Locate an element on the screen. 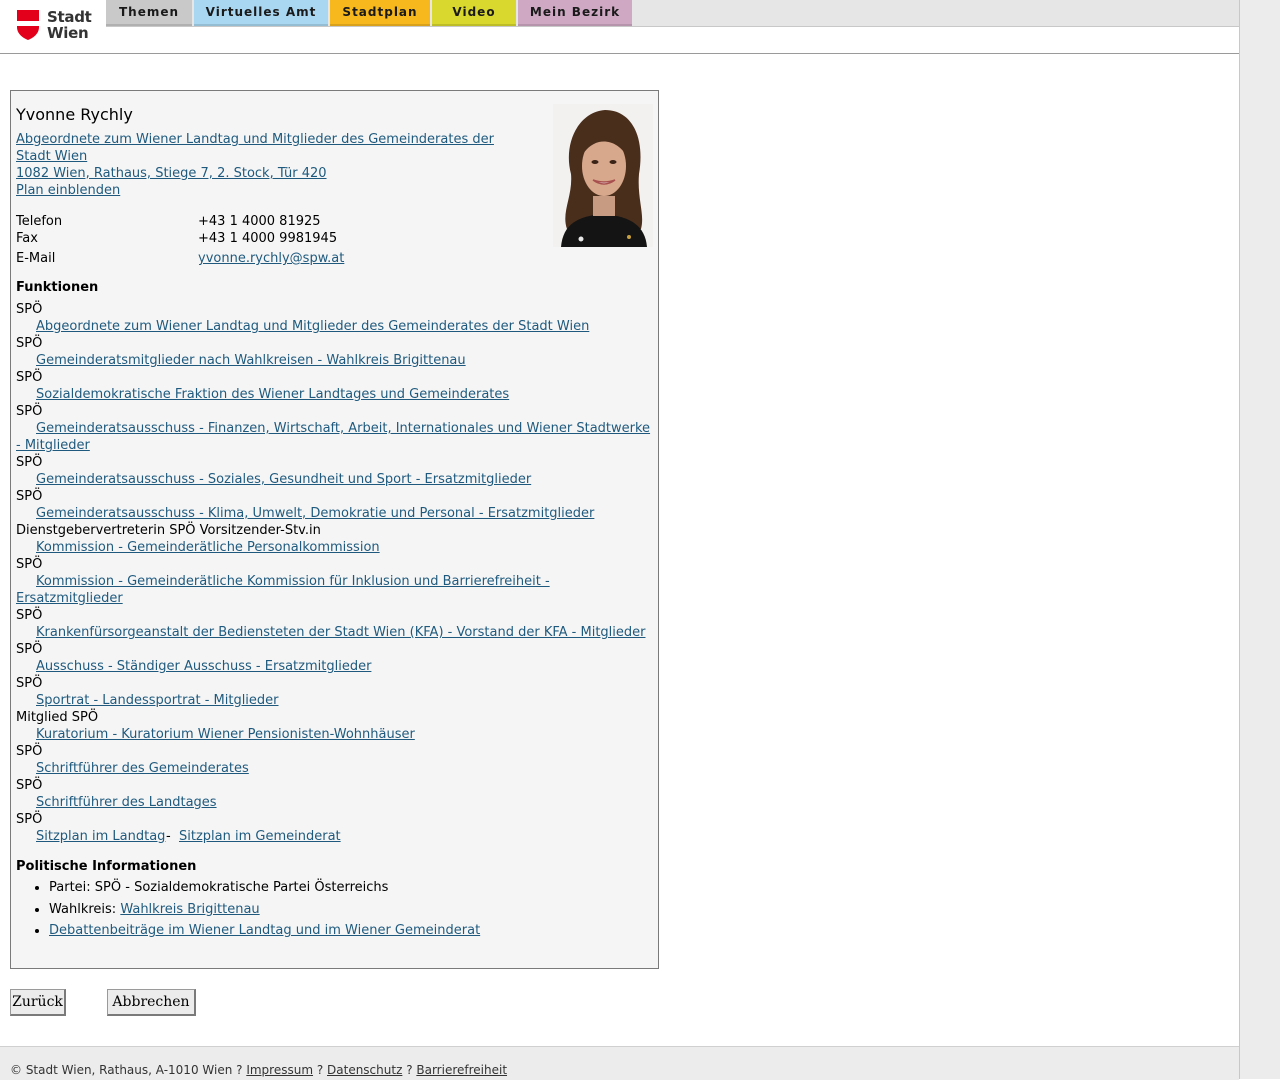 This screenshot has height=1080, width=1280. cancel-button: Abbrechen is located at coordinates (151, 1002).